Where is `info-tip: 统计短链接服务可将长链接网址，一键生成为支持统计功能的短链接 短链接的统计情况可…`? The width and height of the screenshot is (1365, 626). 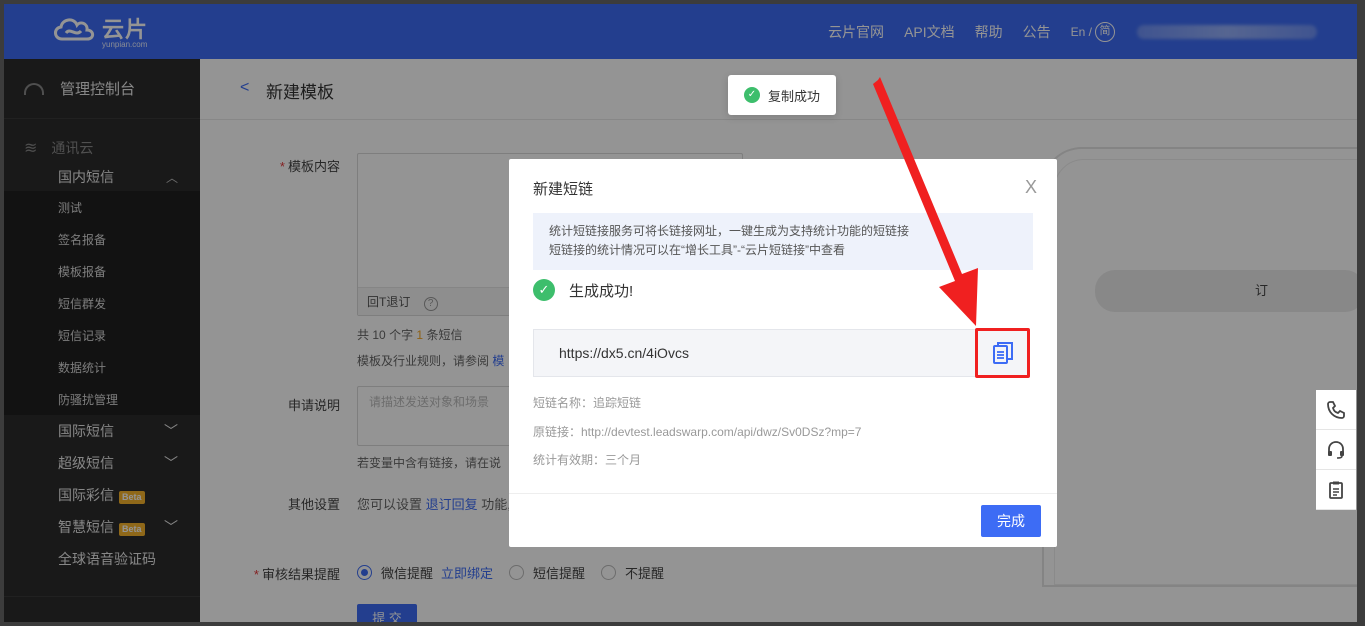
info-tip: 统计短链接服务可将长链接网址，一键生成为支持统计功能的短链接 短链接的统计情况可… is located at coordinates (783, 241).